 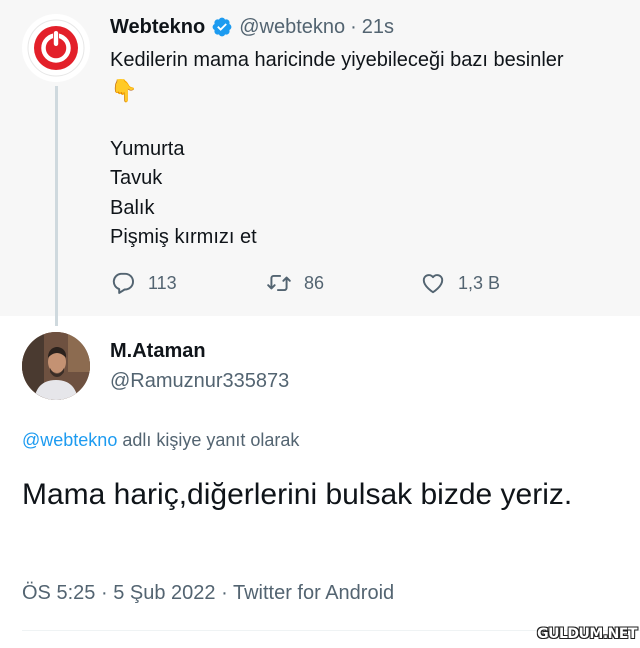 What do you see at coordinates (295, 283) in the screenshot?
I see `retweet-button: 86` at bounding box center [295, 283].